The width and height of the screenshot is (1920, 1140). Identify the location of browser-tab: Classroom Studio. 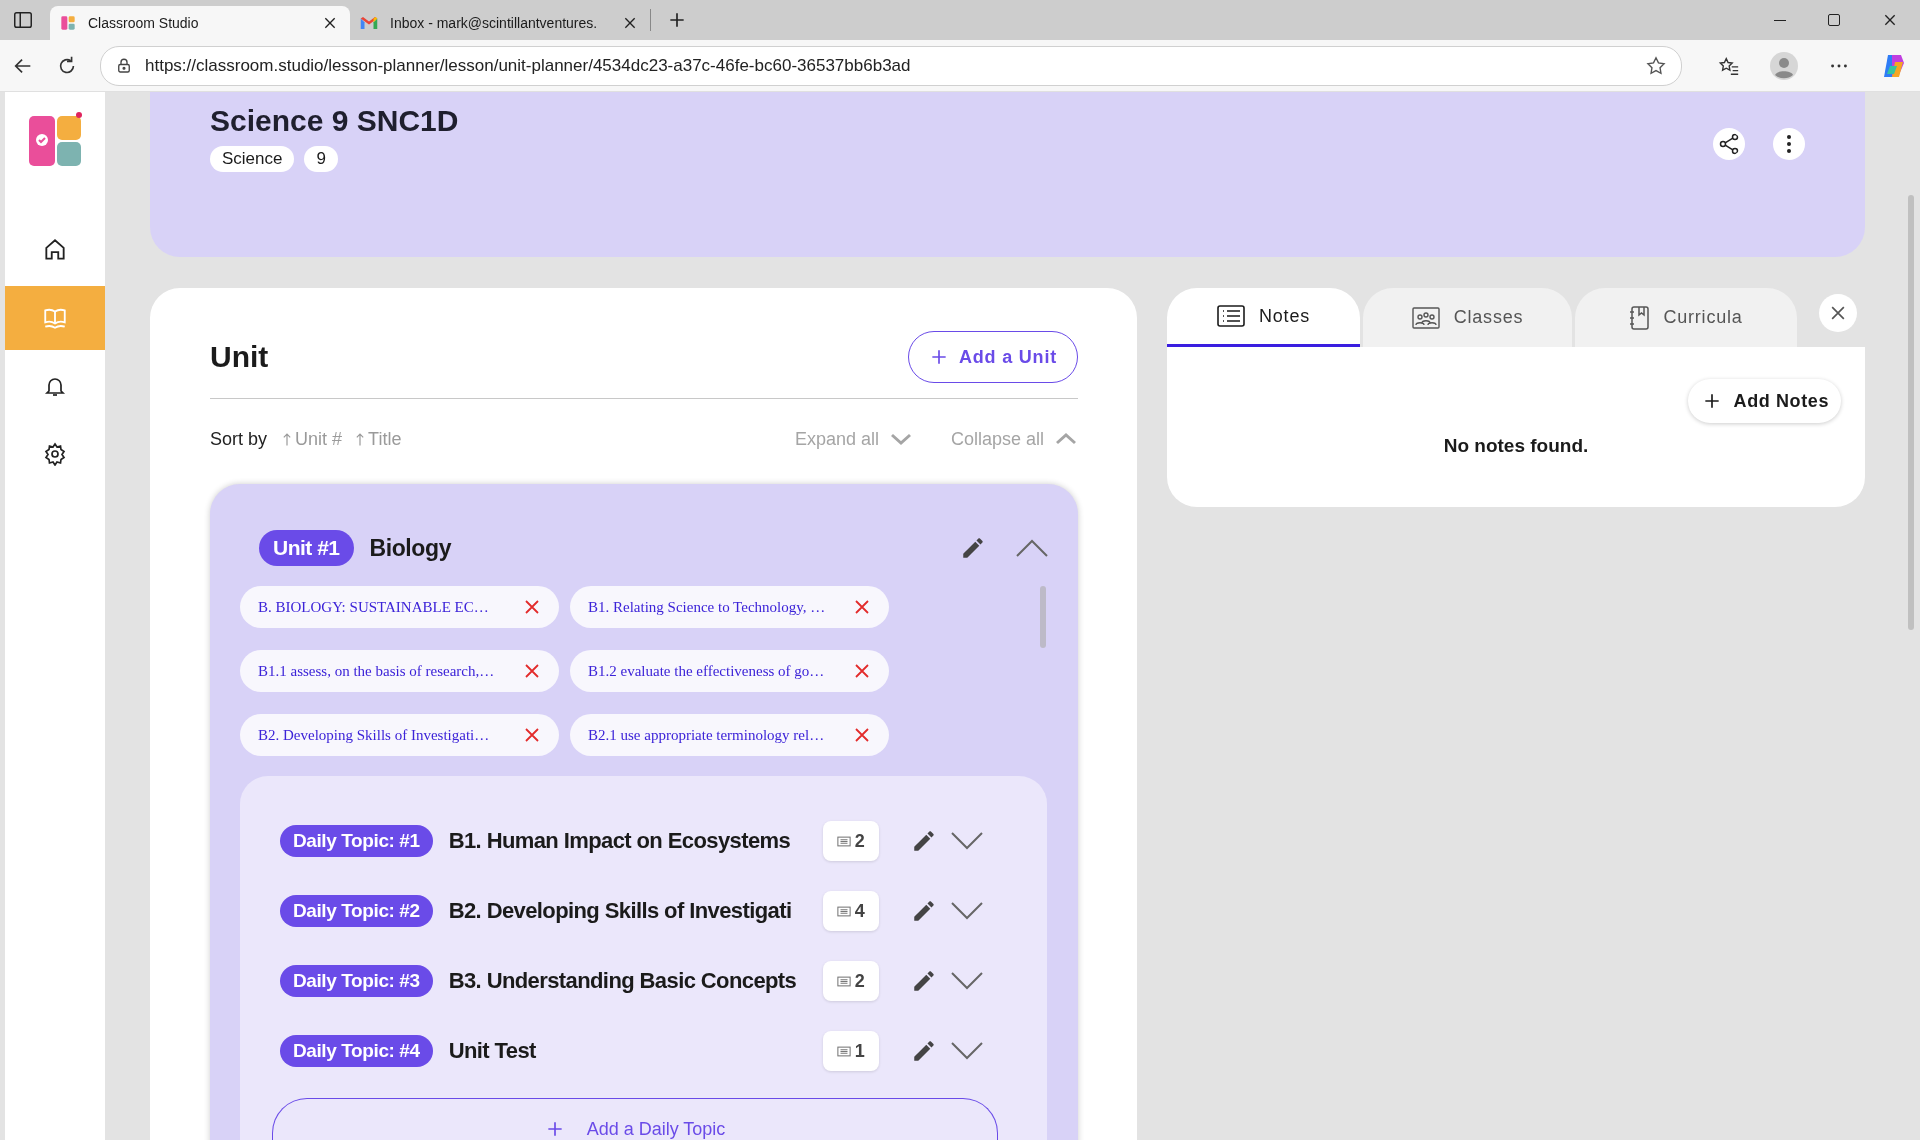
(200, 23).